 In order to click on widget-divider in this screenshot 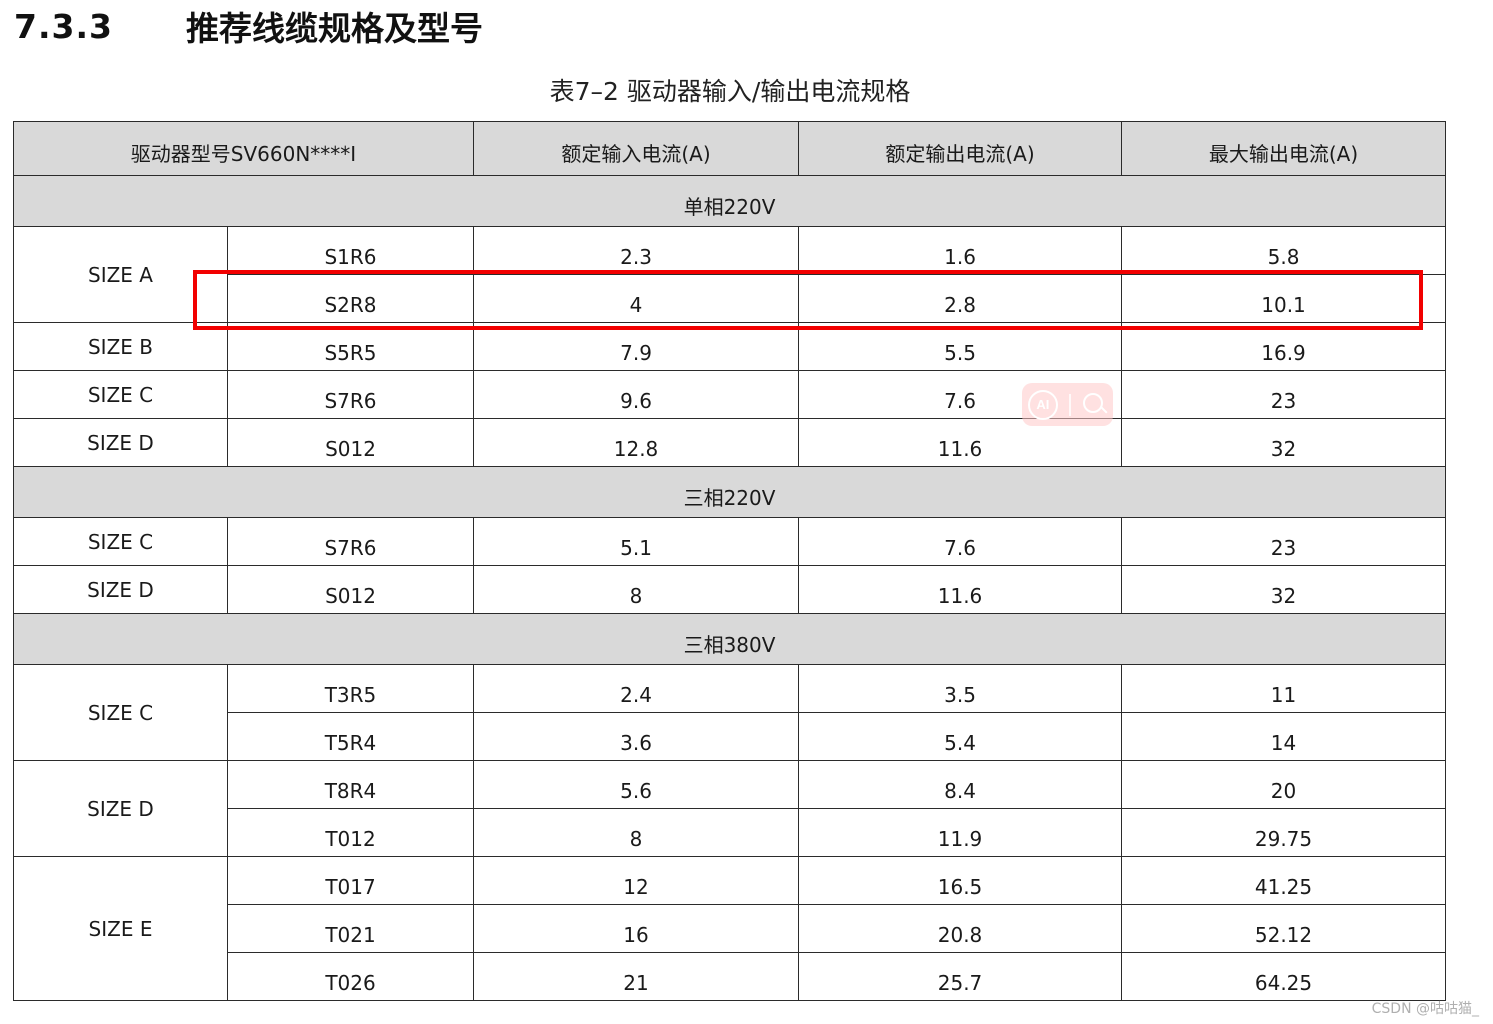, I will do `click(1070, 404)`.